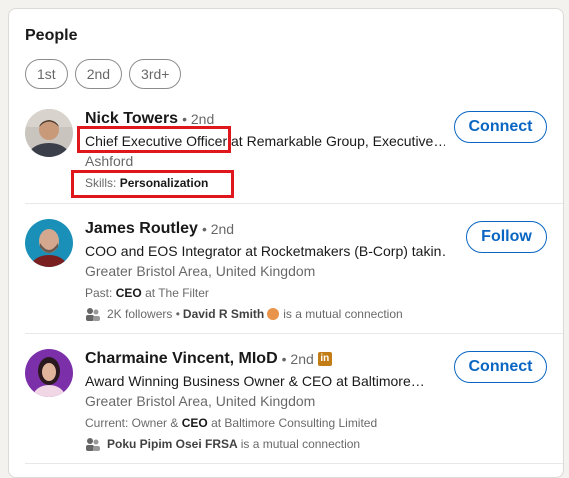  Describe the element at coordinates (143, 314) in the screenshot. I see `followers-count: 2K followers •` at that location.